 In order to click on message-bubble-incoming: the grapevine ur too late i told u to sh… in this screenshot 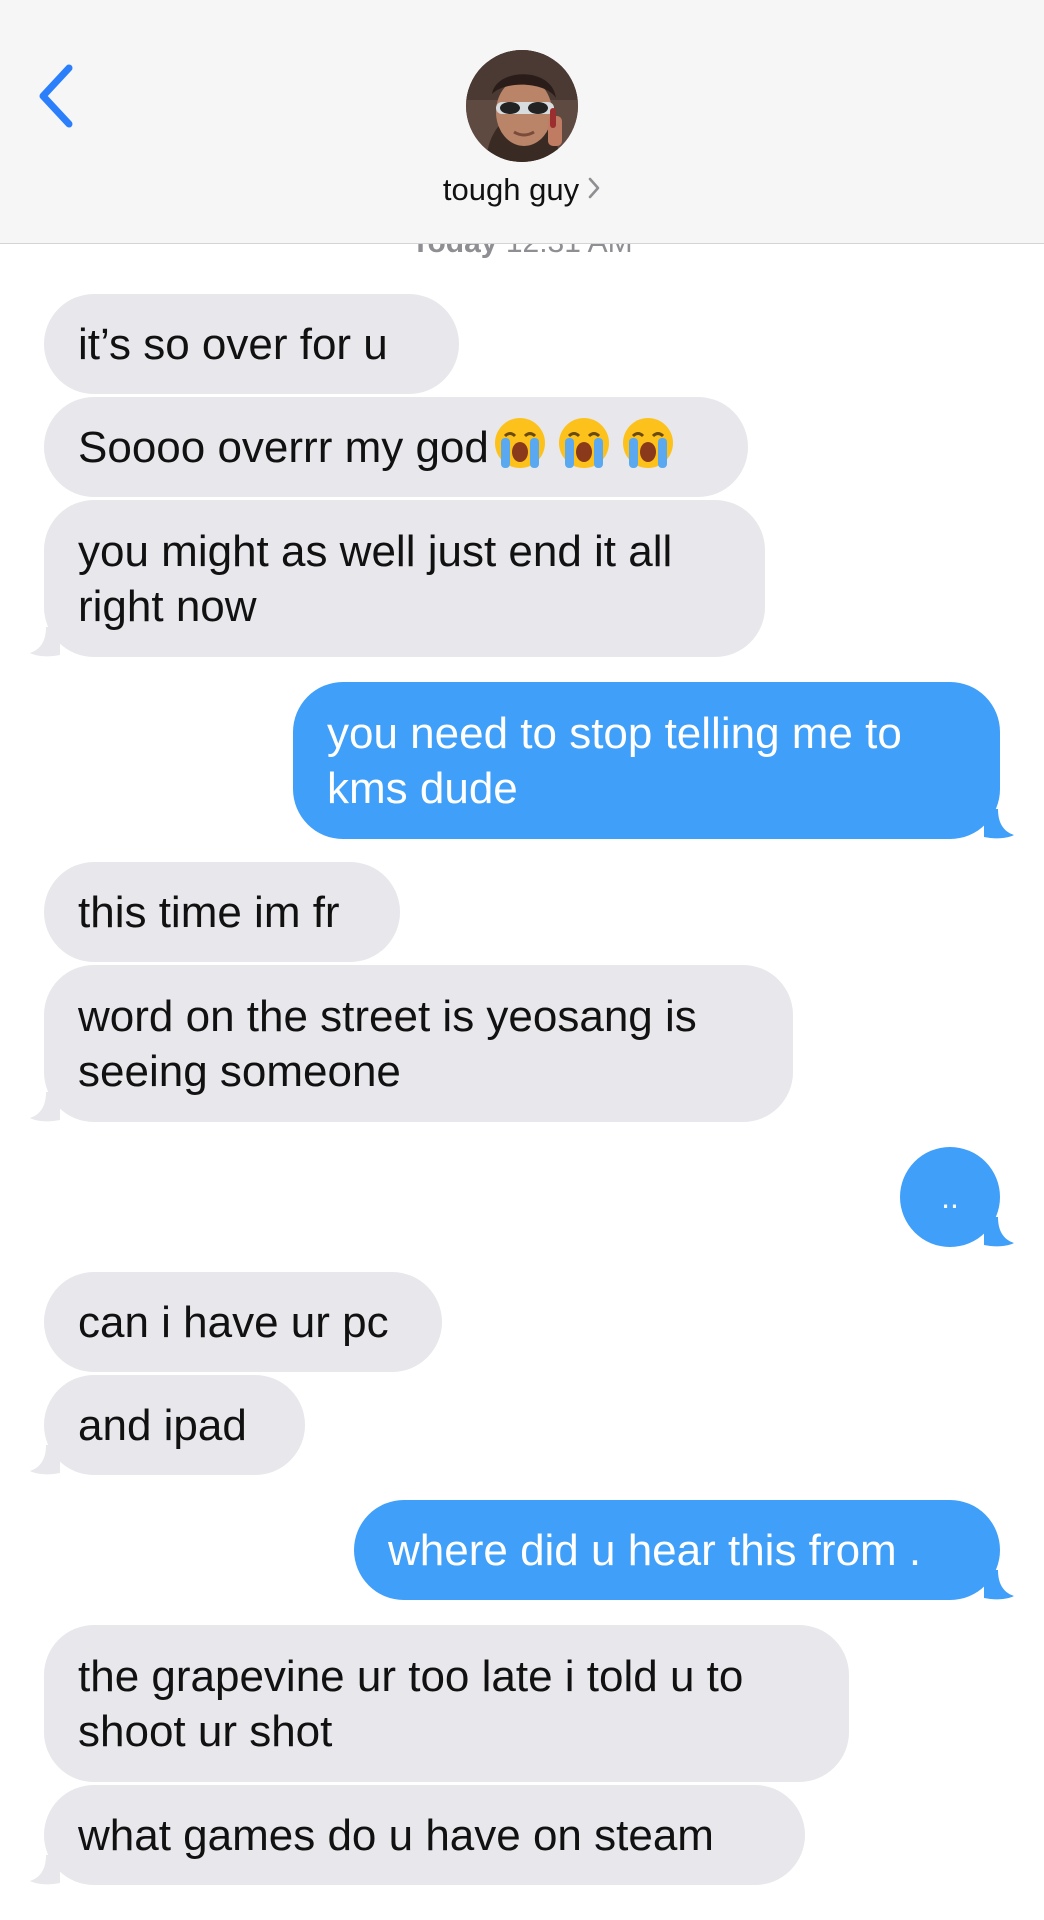, I will do `click(446, 1703)`.